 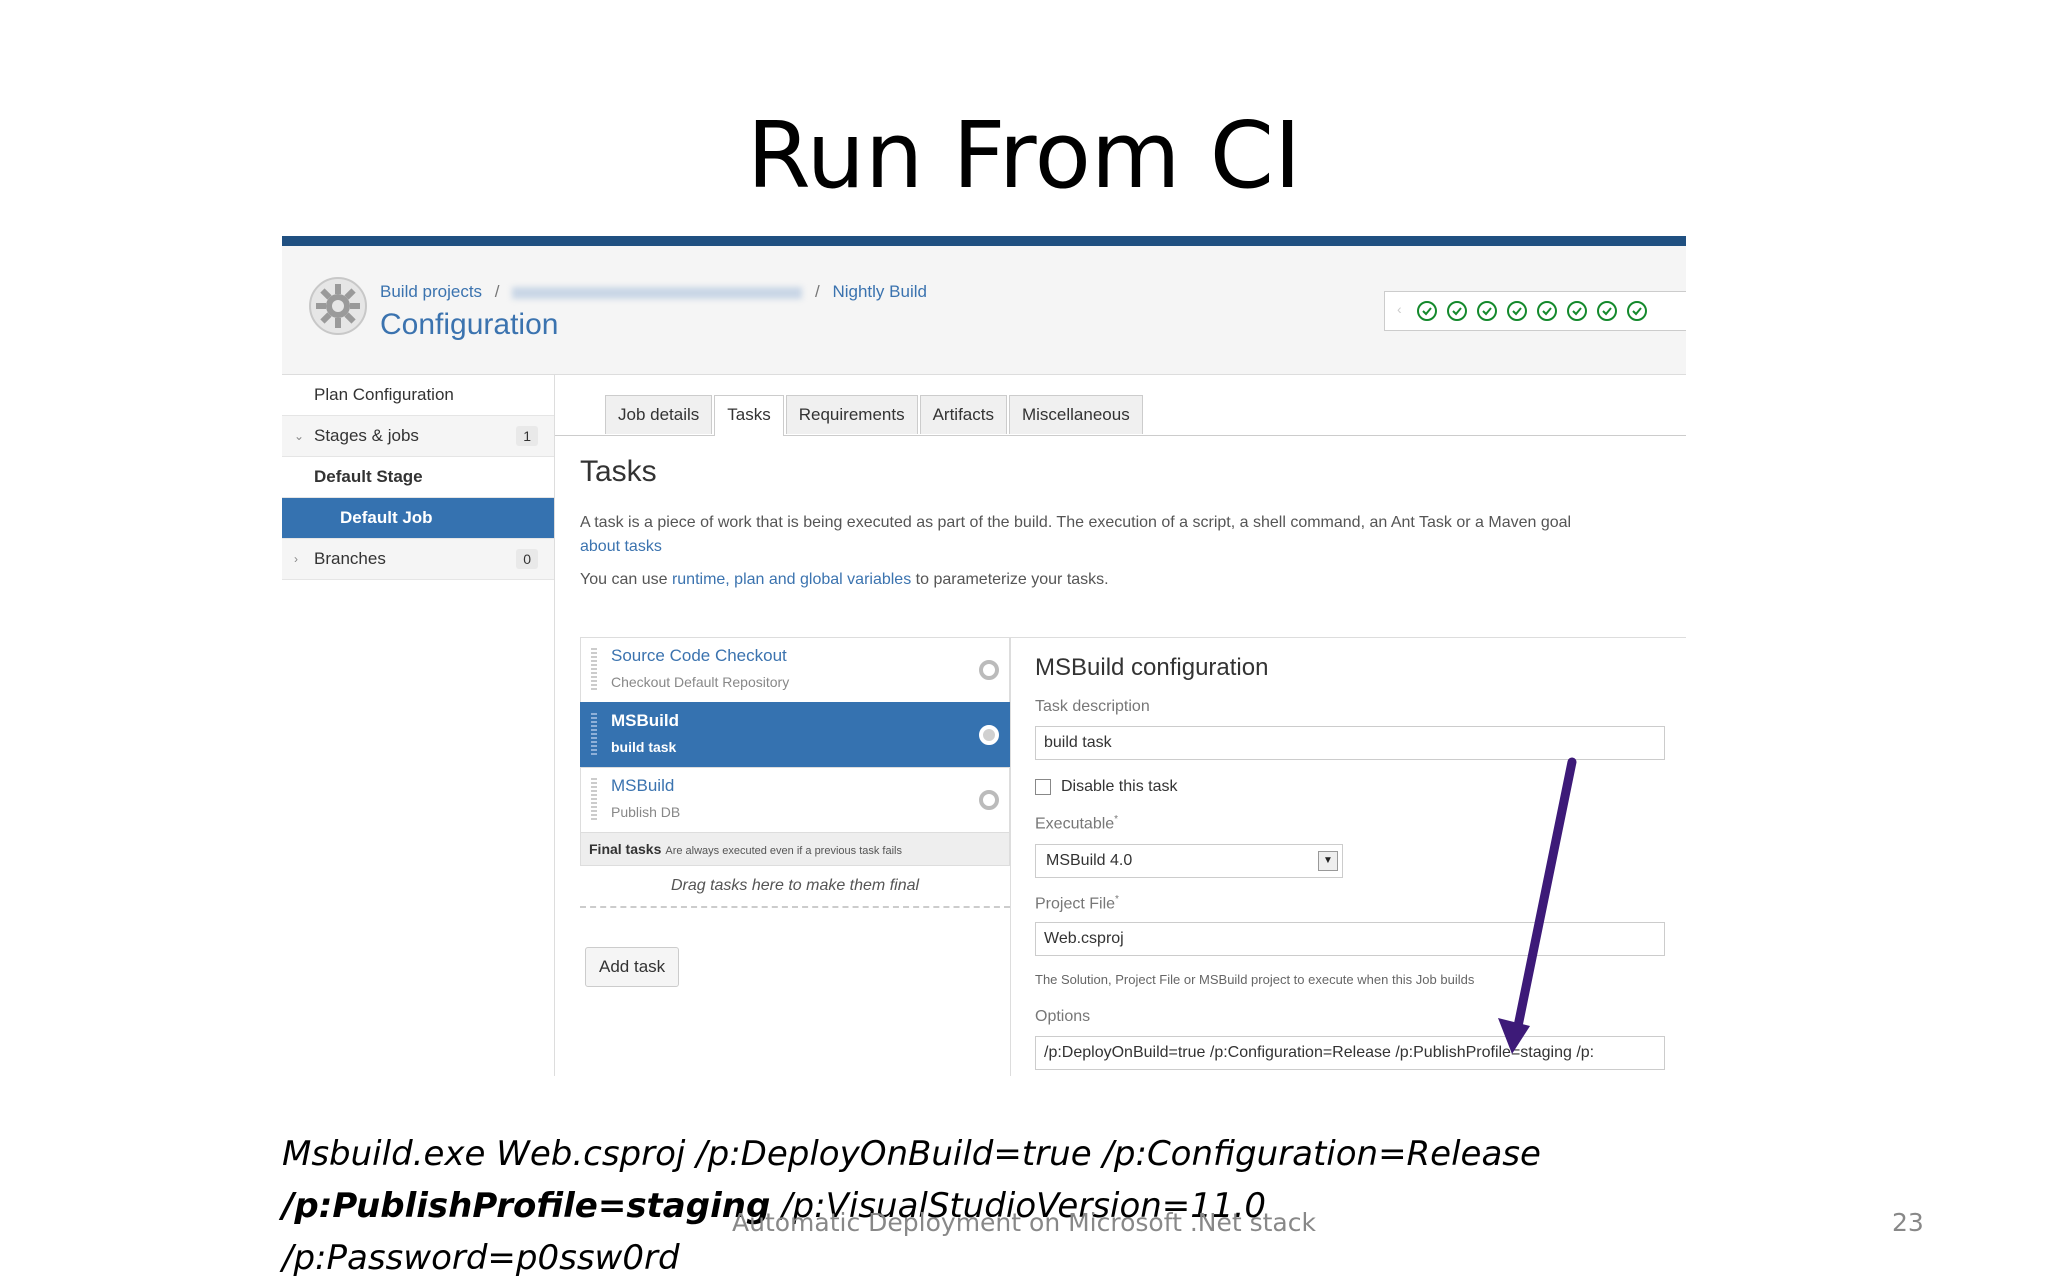 I want to click on breadcrumb-build-projects: Build projects, so click(x=431, y=291).